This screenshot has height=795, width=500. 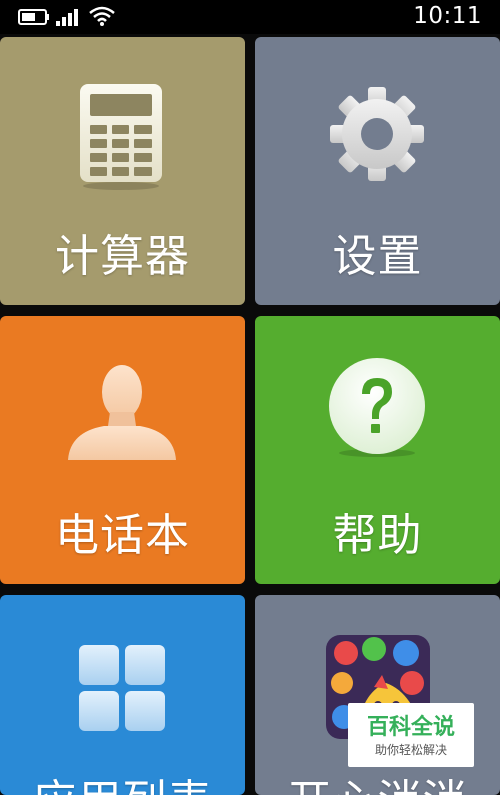 I want to click on tile-label: 计算器, so click(x=122, y=256).